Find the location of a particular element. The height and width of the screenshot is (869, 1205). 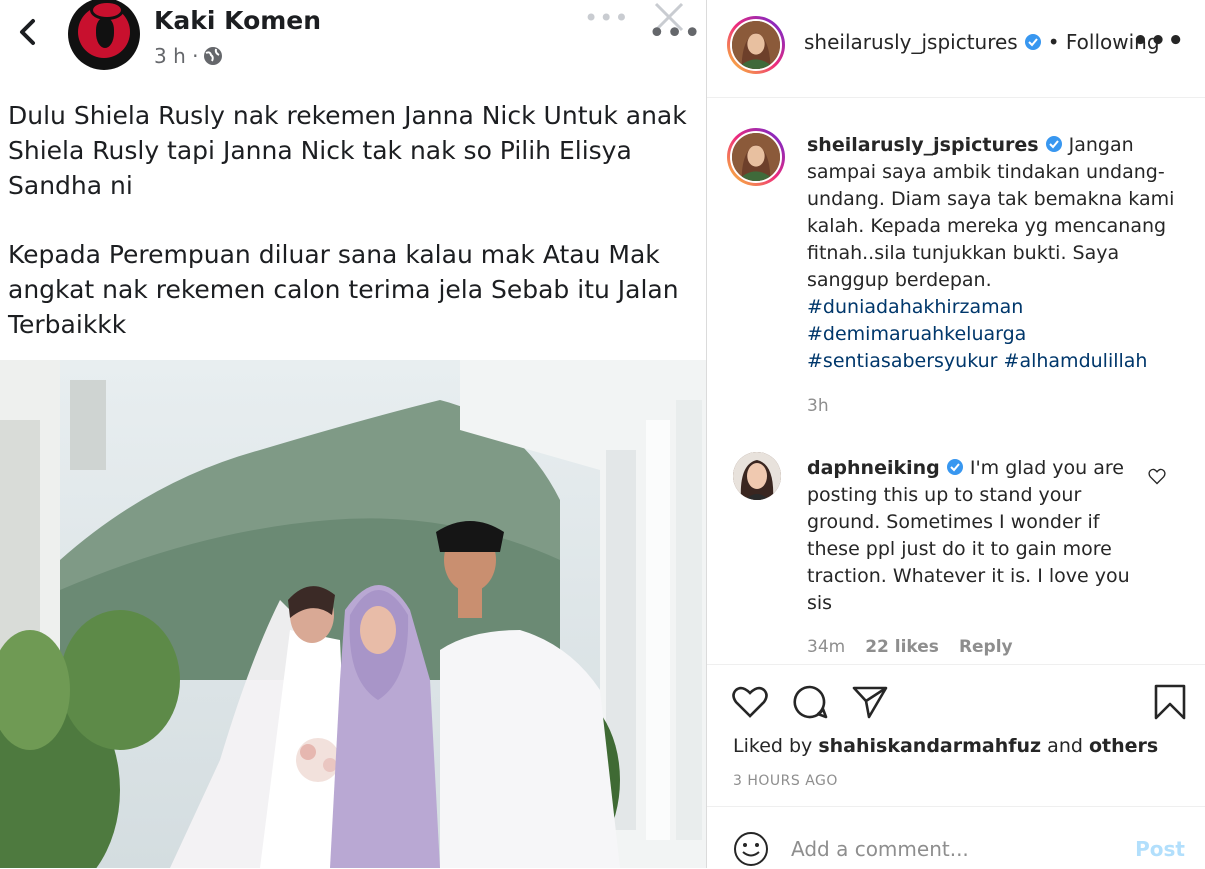

comment-meta: 34m 22 likes Reply is located at coordinates (910, 647).